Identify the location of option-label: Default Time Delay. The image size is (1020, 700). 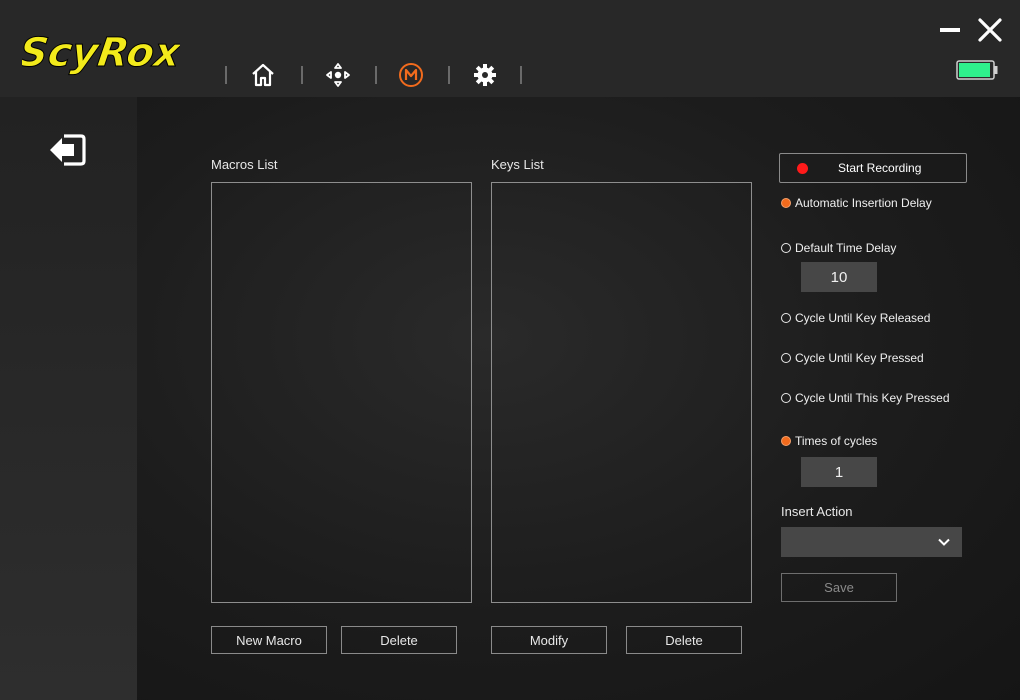
(846, 248).